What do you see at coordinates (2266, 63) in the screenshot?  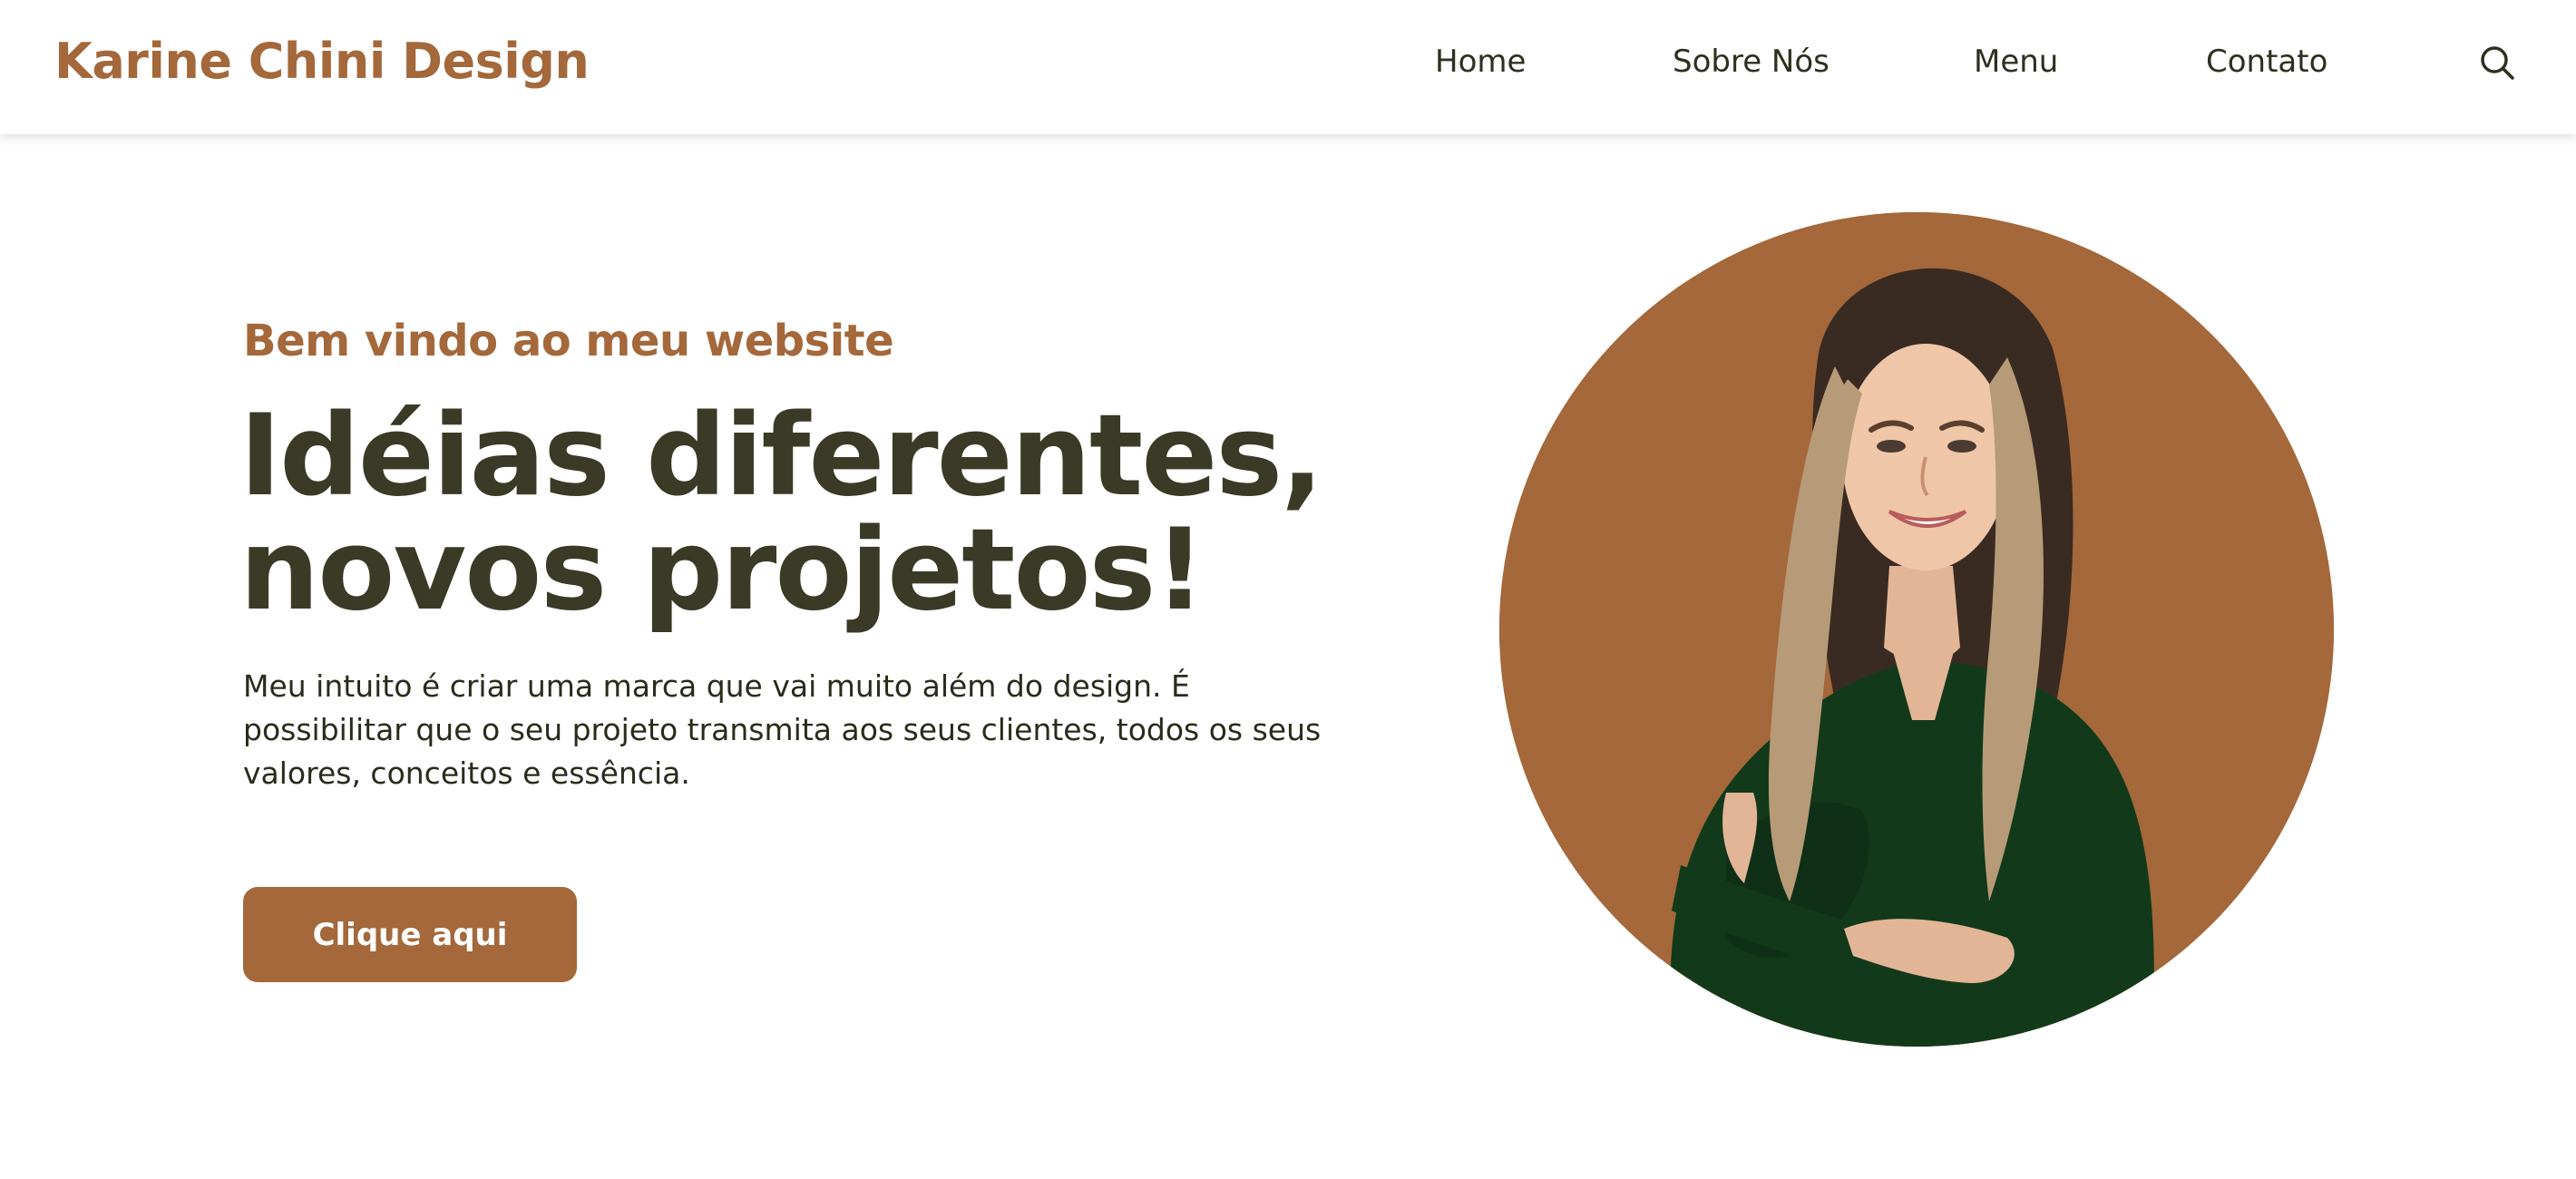 I see `nav-link-contact: Contato` at bounding box center [2266, 63].